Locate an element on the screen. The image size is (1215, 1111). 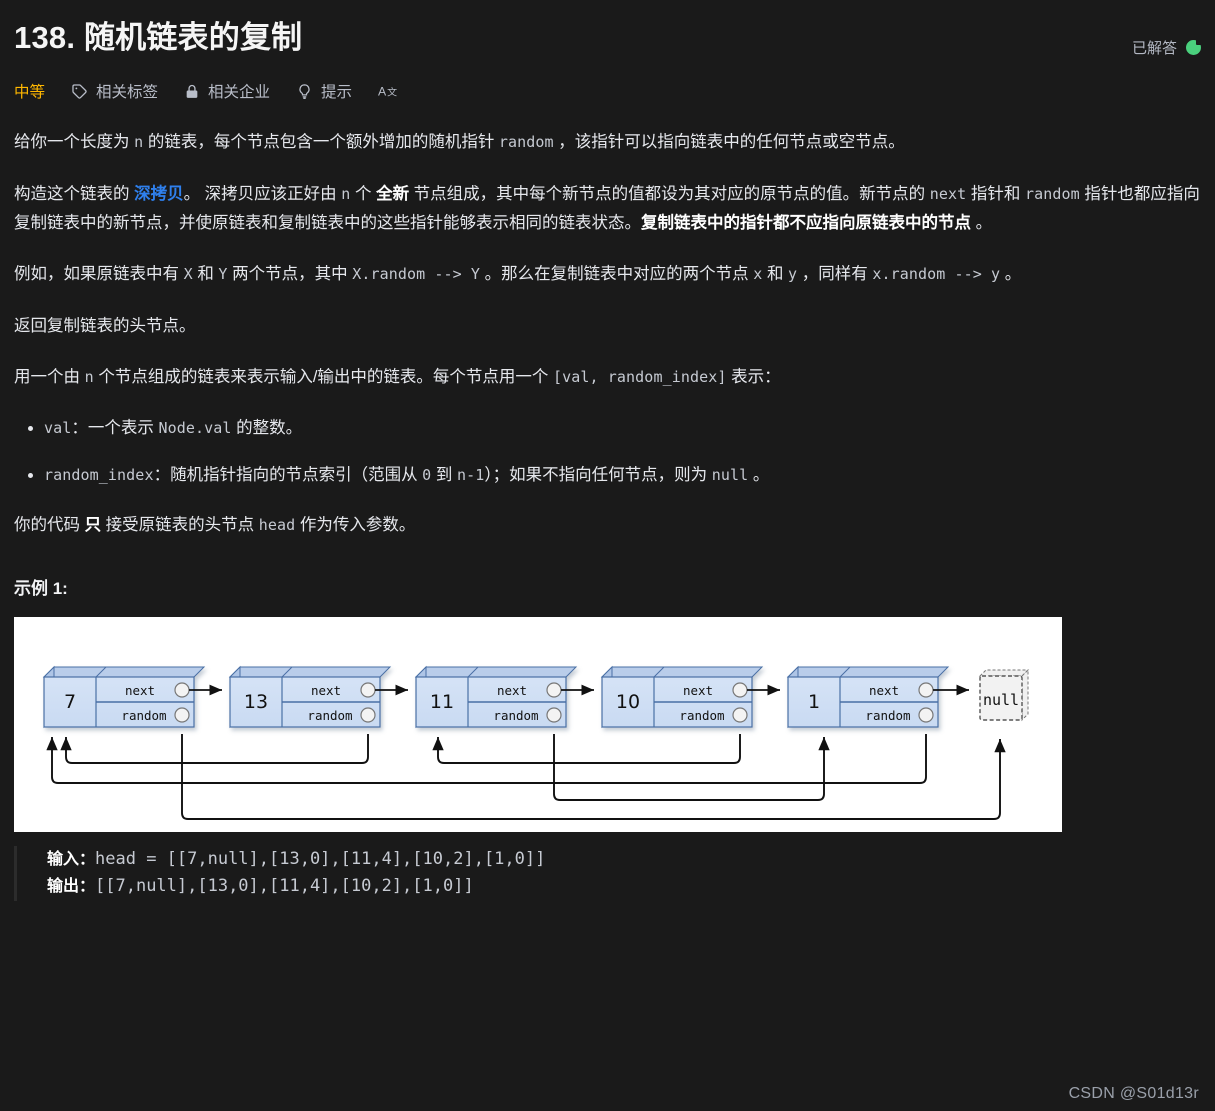
inline-code: random_index is located at coordinates (99, 474).